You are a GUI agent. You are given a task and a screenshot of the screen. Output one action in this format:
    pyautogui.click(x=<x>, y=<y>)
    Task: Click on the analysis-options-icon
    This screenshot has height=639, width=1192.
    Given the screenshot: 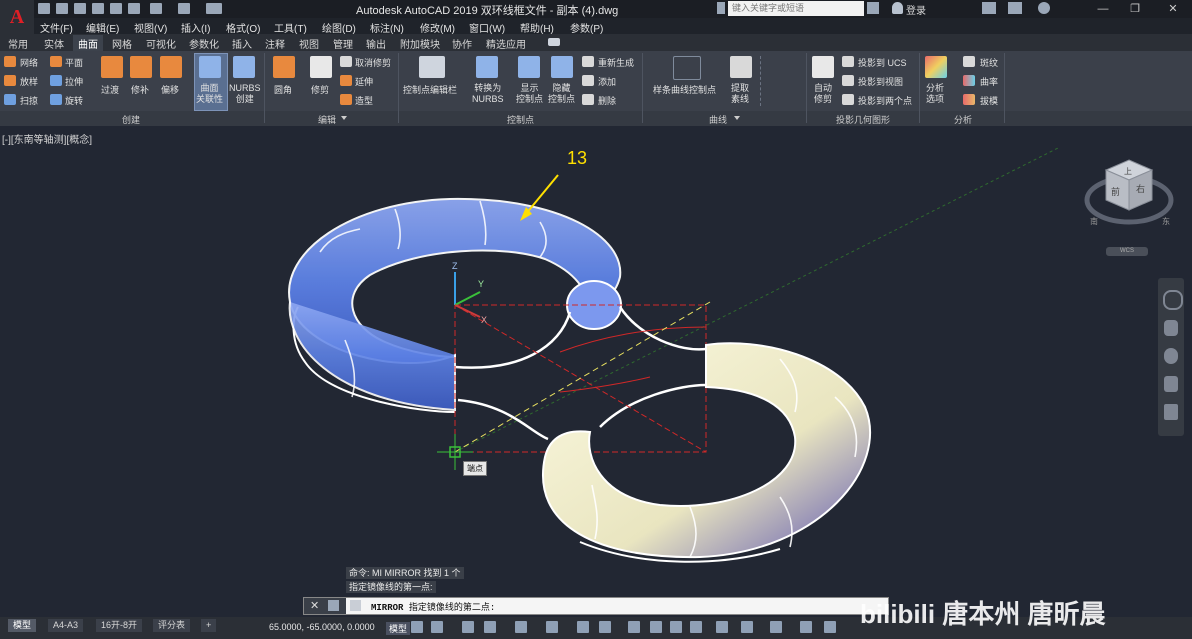 What is the action you would take?
    pyautogui.click(x=936, y=67)
    